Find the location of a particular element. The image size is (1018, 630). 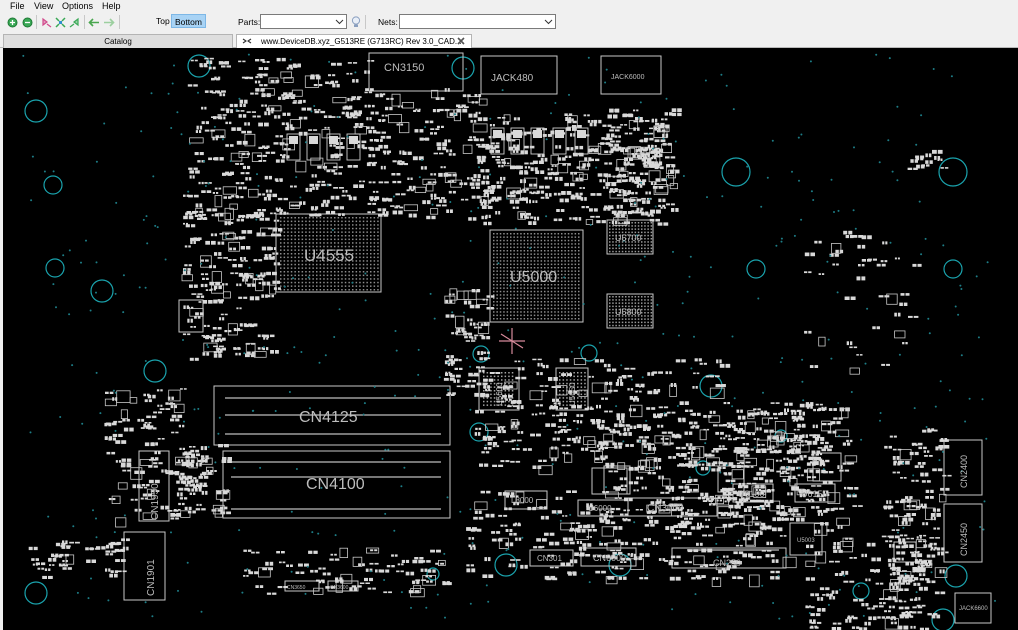

rotate-left-icon is located at coordinates (46, 22).